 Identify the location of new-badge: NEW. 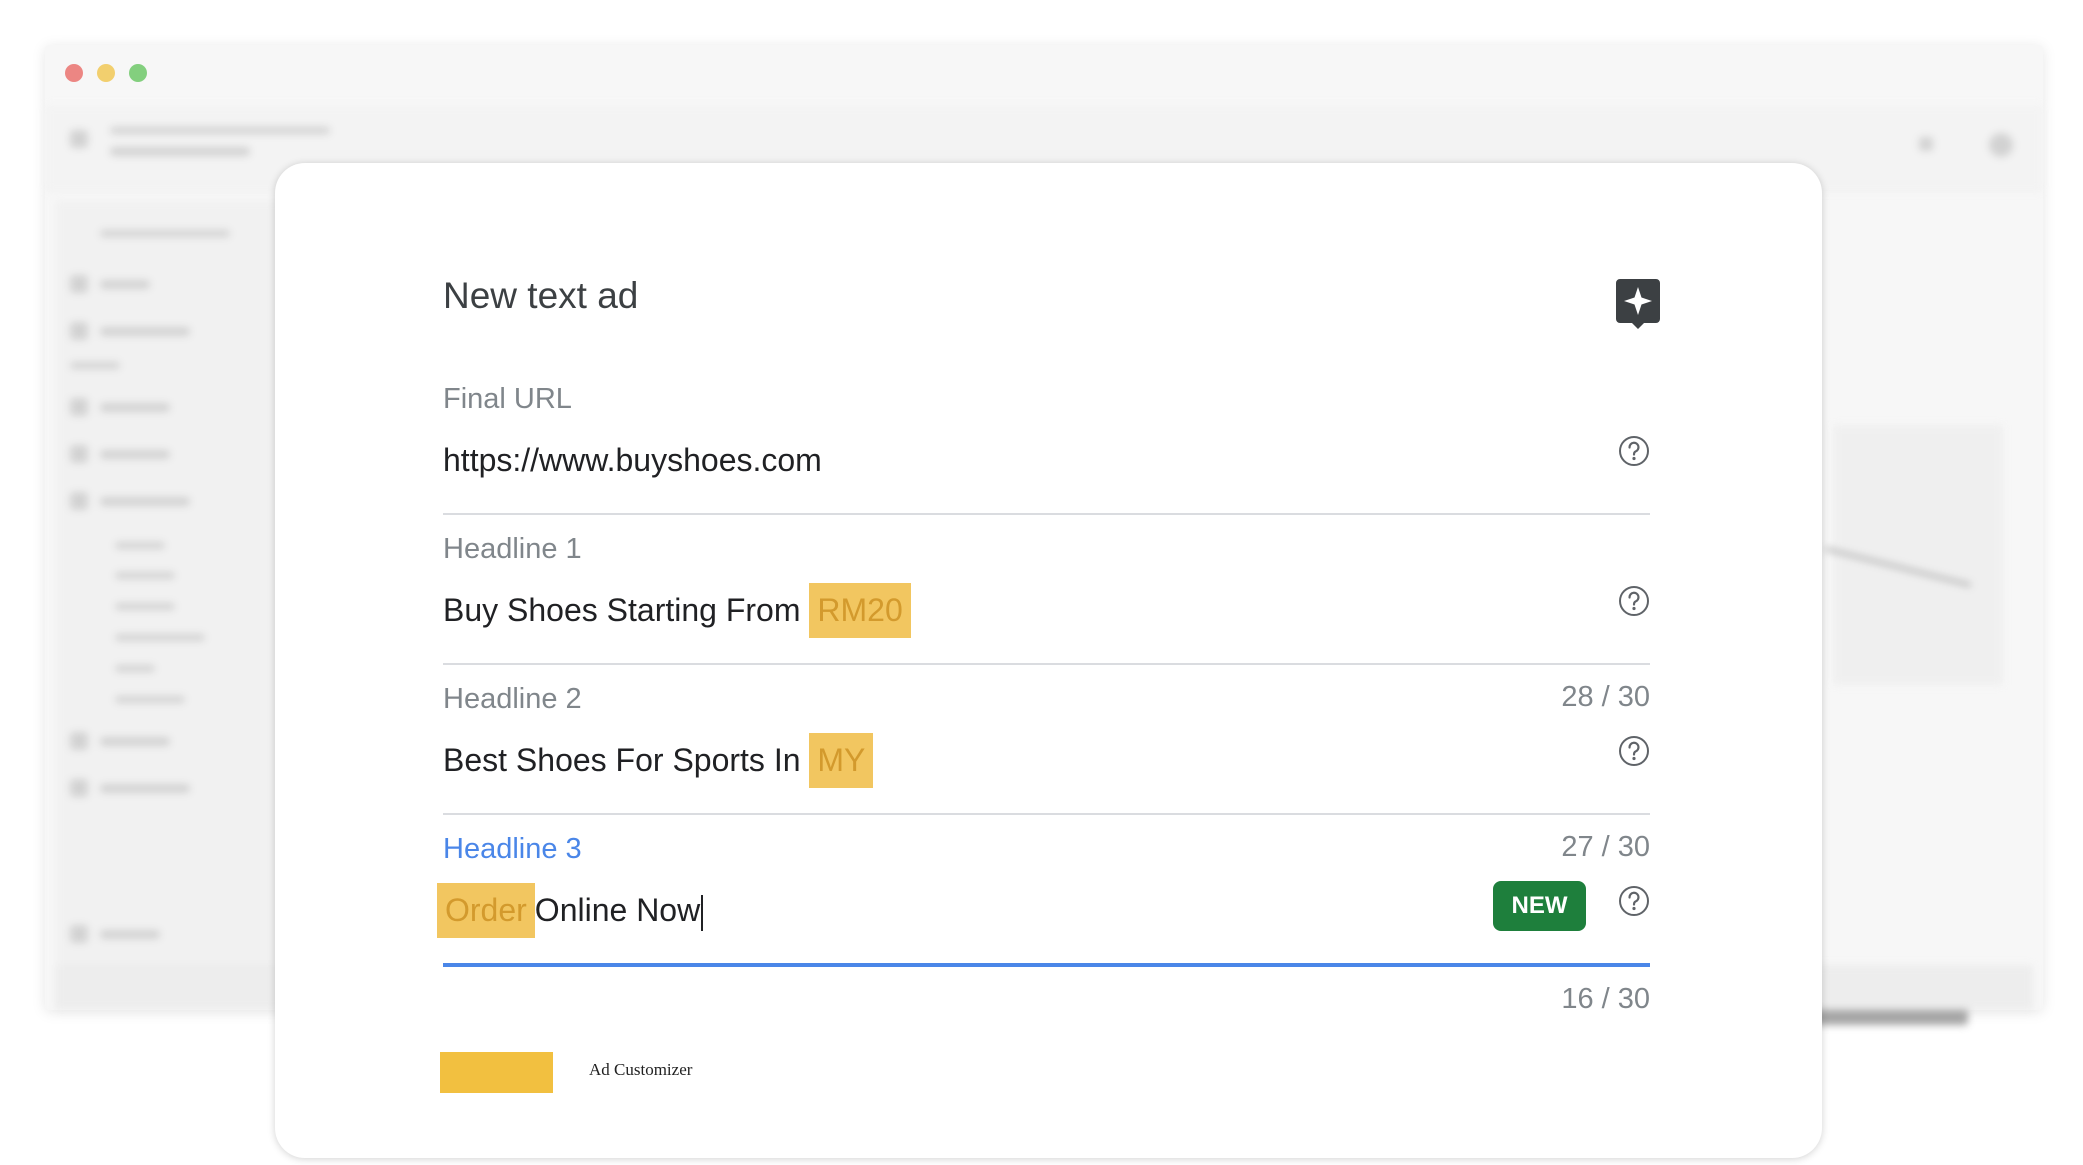
(1539, 906).